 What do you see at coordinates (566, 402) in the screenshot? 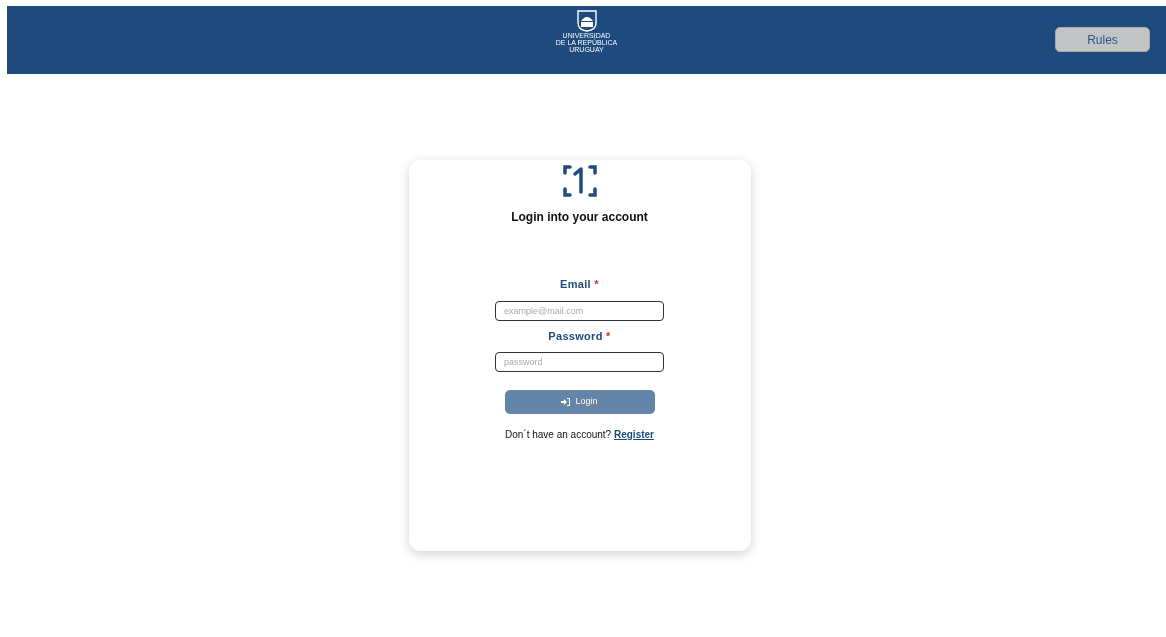
I see `login-arrow-icon` at bounding box center [566, 402].